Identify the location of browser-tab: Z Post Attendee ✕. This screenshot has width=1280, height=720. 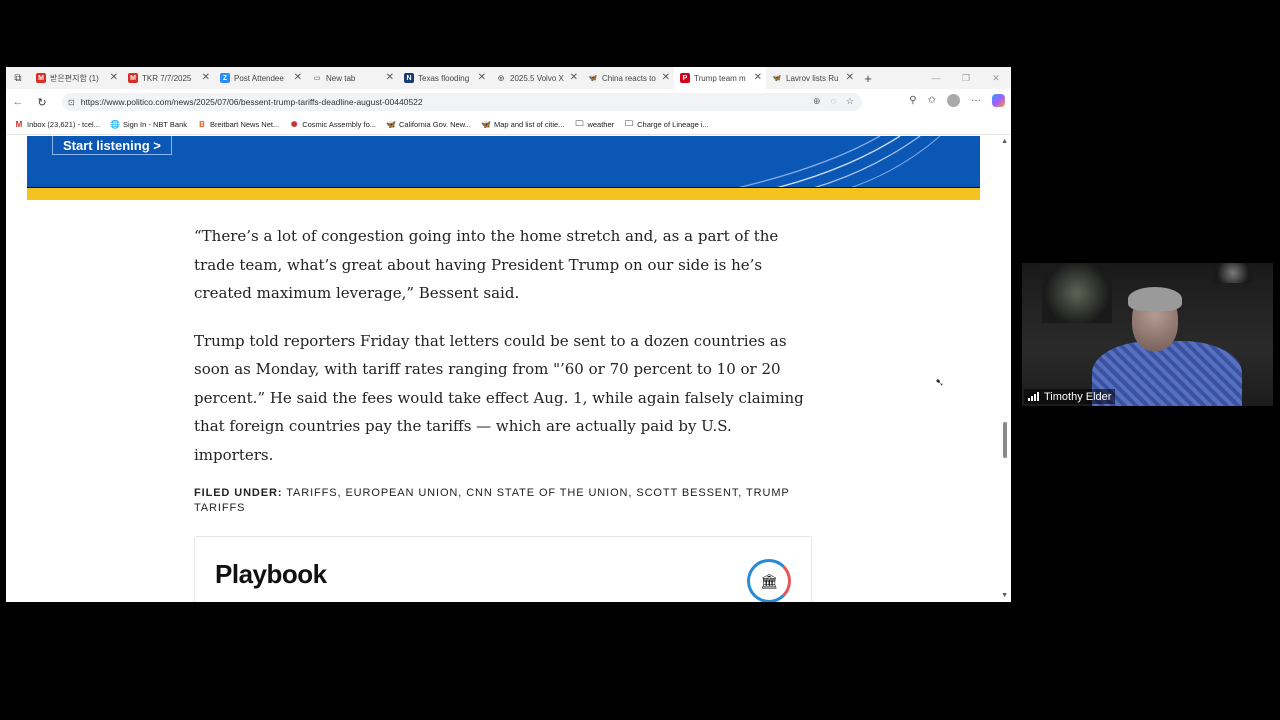
(260, 78).